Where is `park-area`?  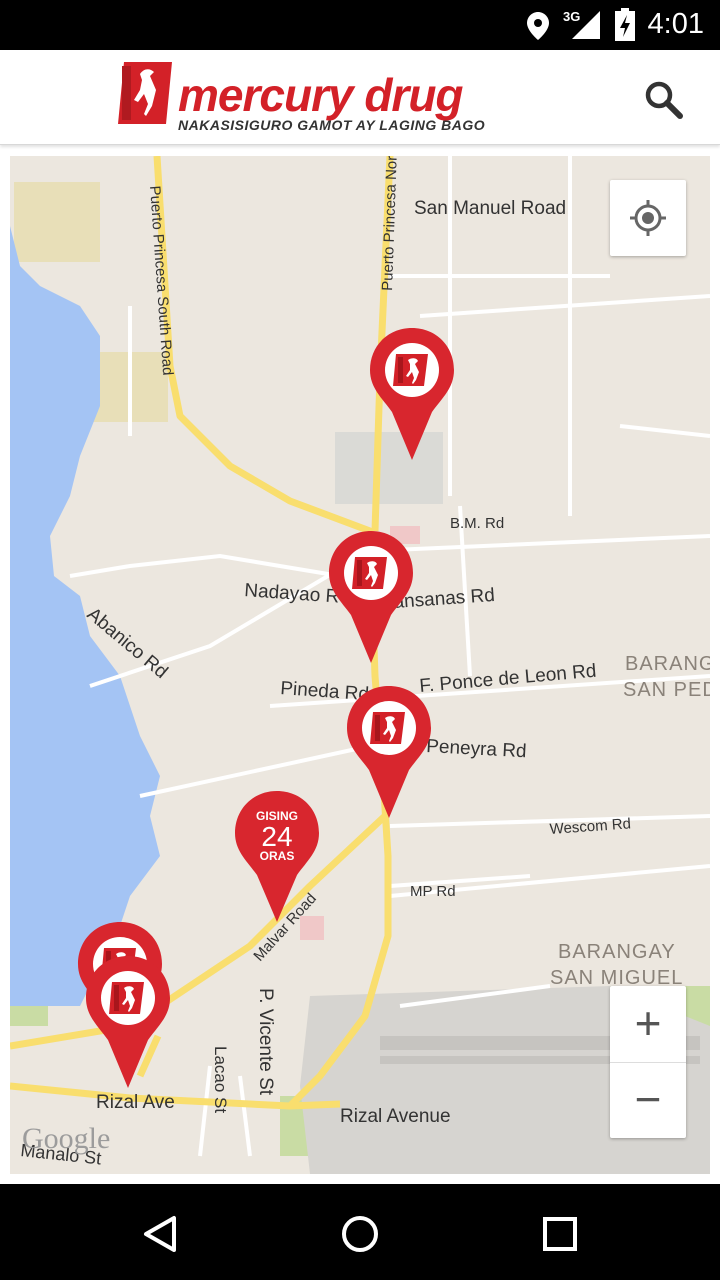
park-area is located at coordinates (29, 1016).